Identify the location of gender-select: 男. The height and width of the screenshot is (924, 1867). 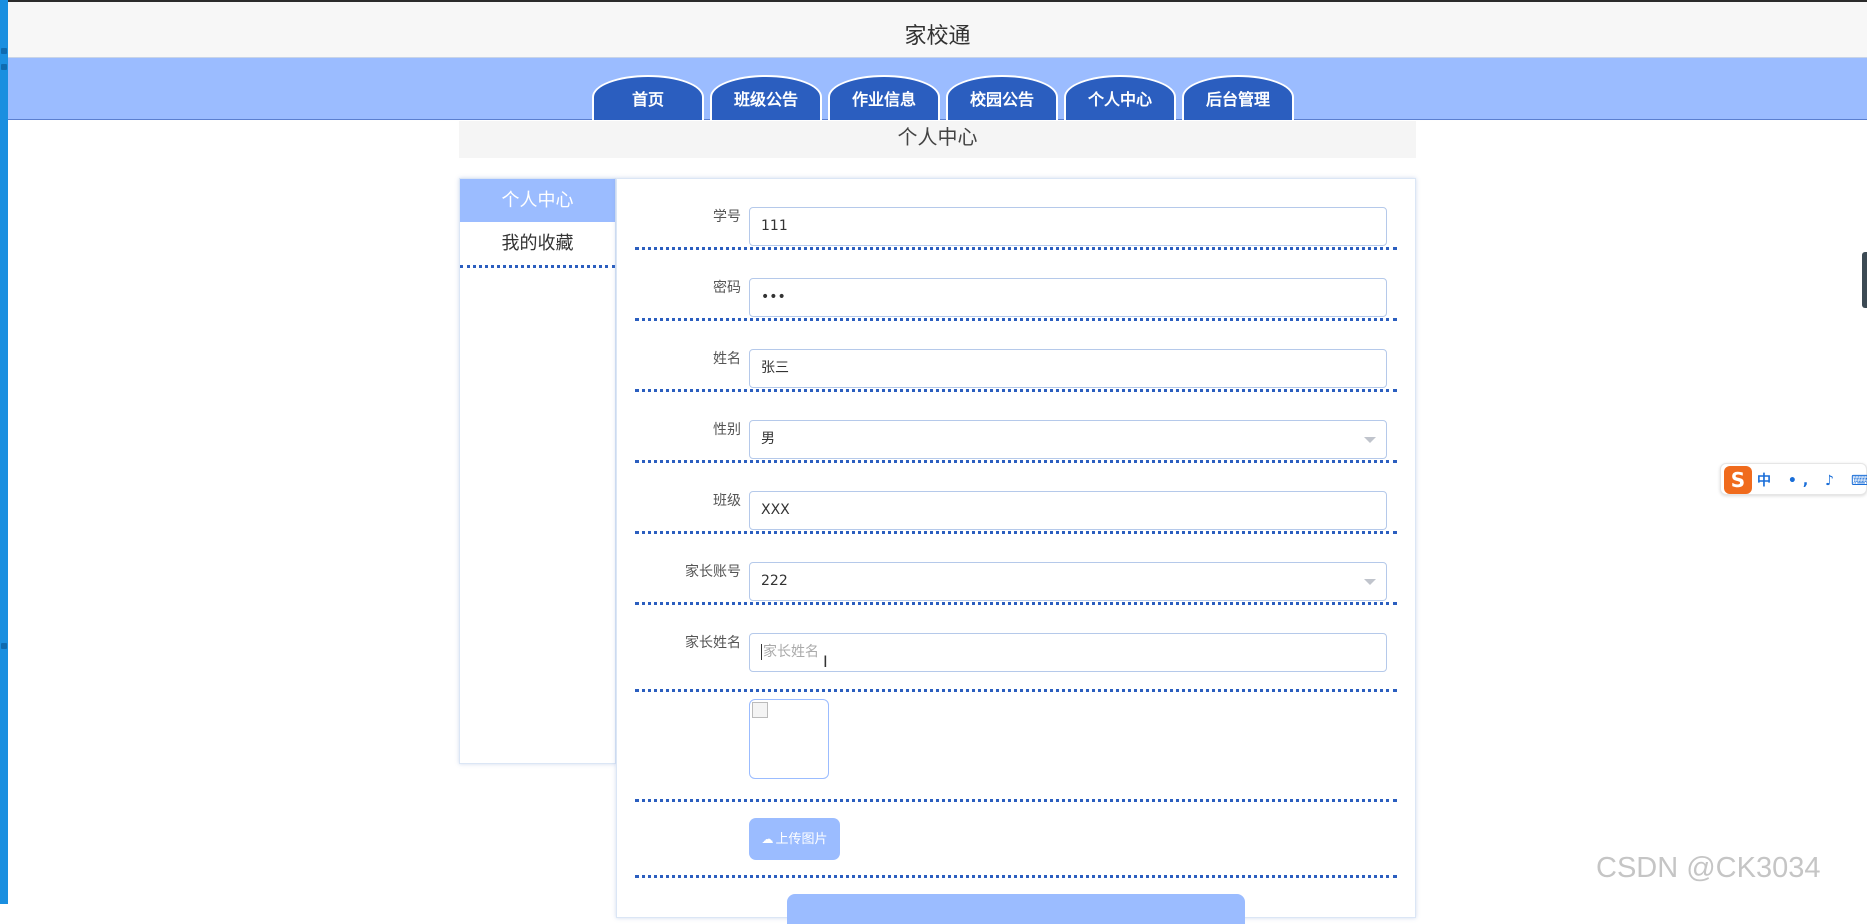
(1068, 439).